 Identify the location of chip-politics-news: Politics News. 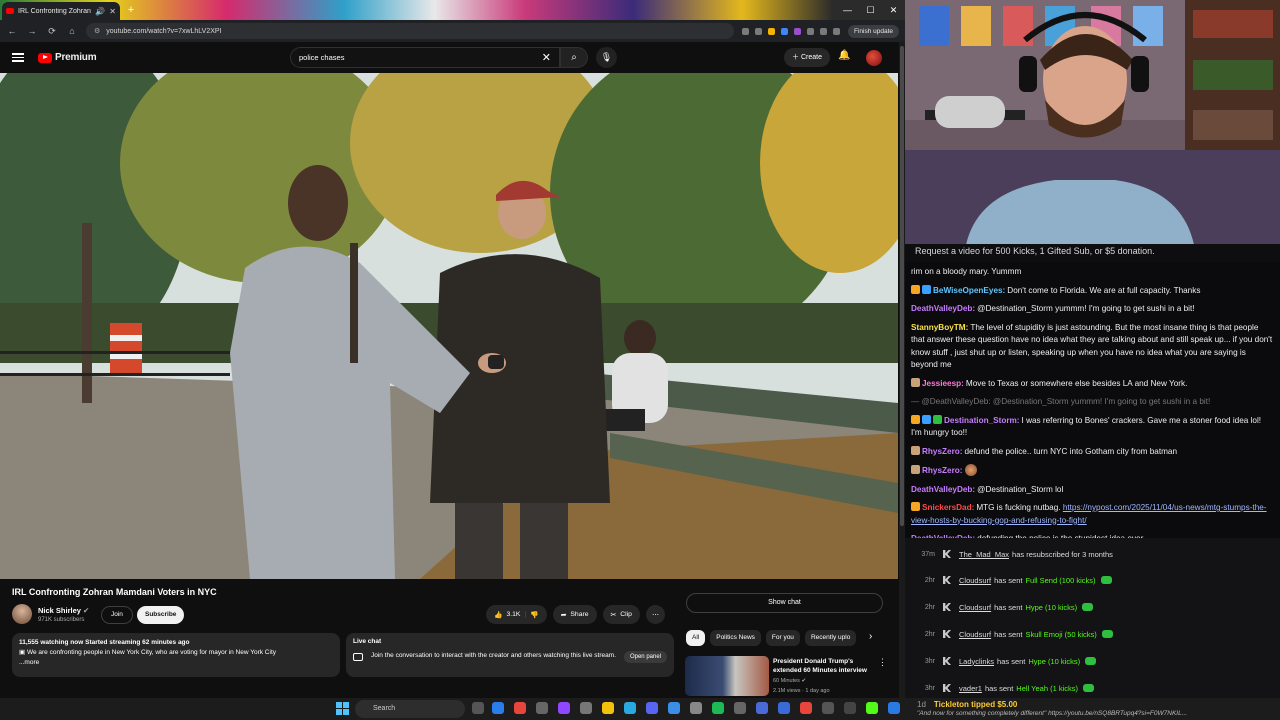
(735, 638).